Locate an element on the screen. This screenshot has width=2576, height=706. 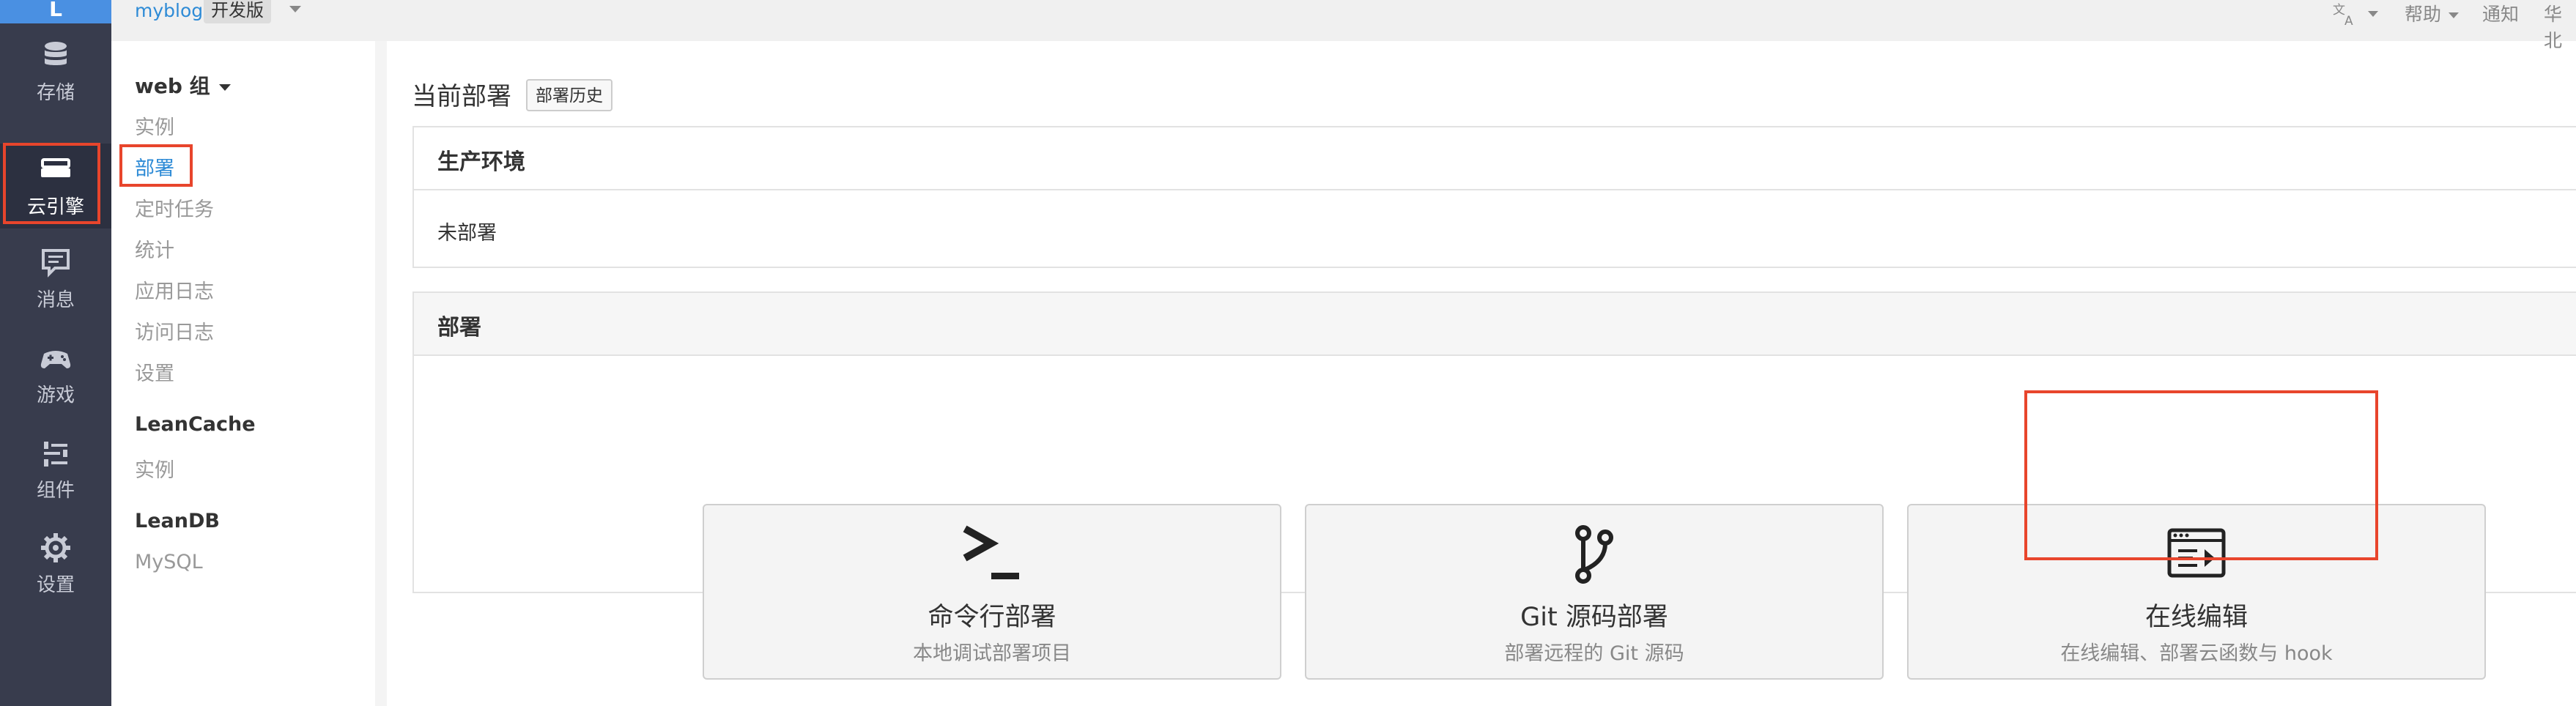
app-rail: L 存储 云引擎 消息 游戏 组件 设置 is located at coordinates (55, 353).